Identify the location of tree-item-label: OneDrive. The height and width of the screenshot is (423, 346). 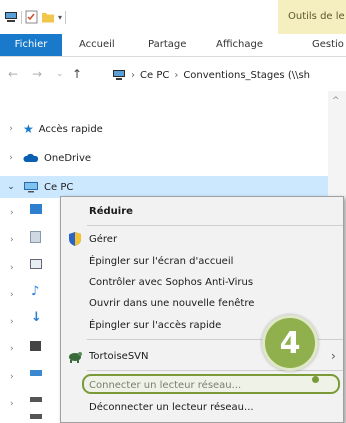
(68, 158).